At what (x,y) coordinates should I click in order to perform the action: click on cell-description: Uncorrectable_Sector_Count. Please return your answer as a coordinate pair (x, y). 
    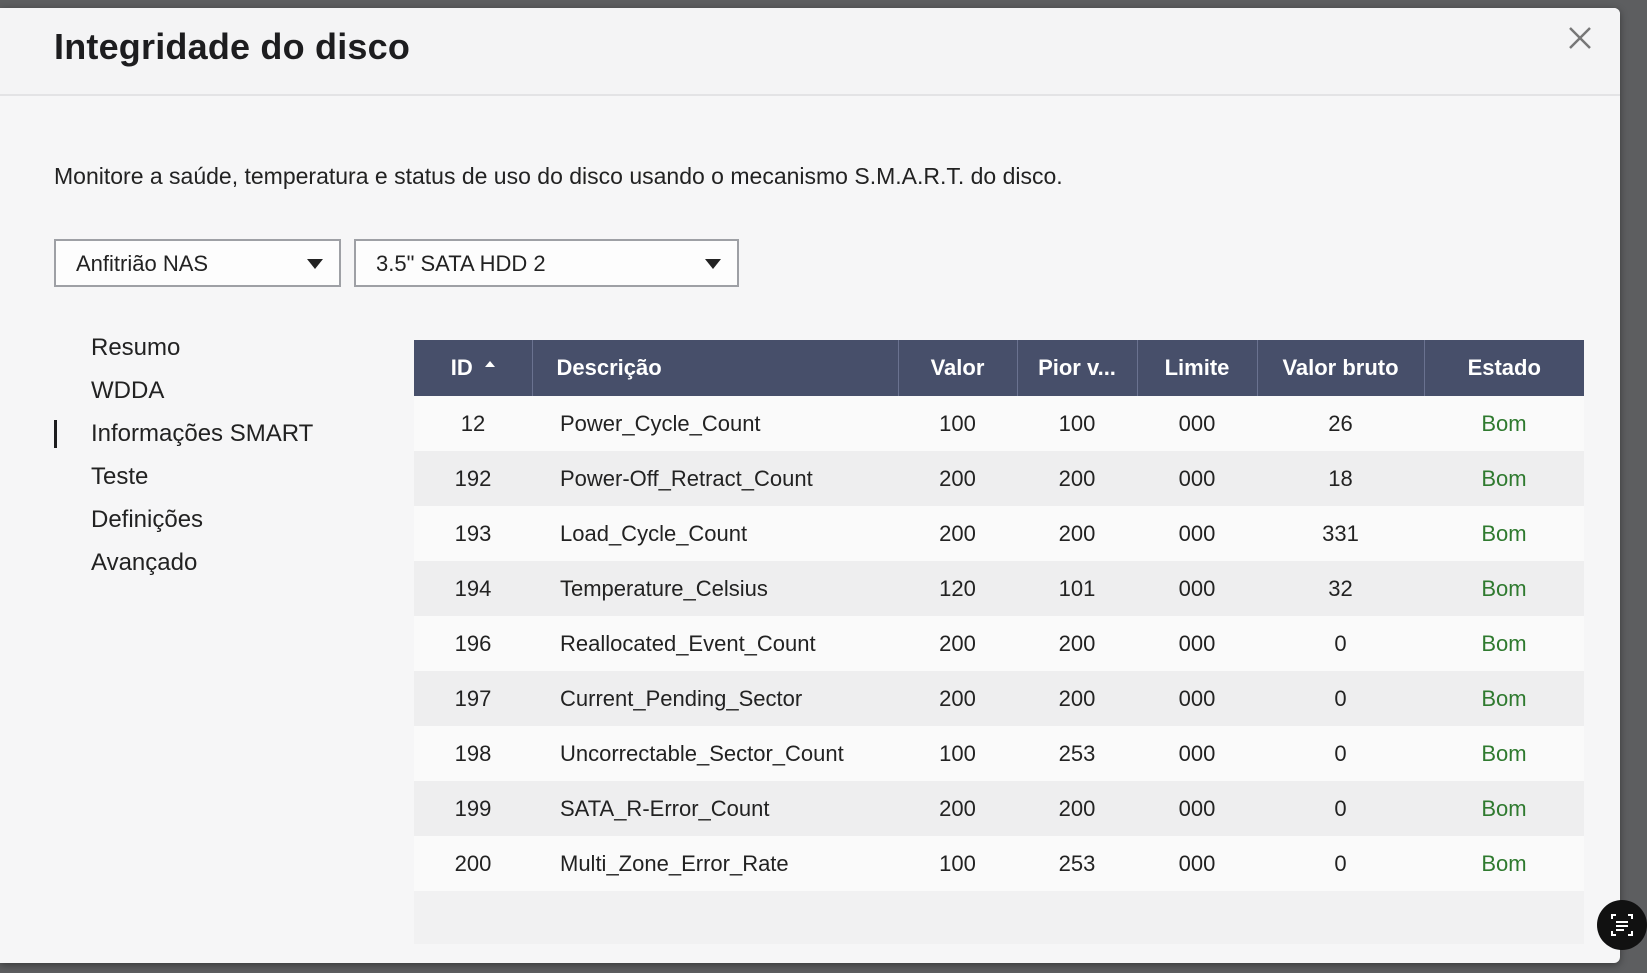
    Looking at the image, I should click on (715, 753).